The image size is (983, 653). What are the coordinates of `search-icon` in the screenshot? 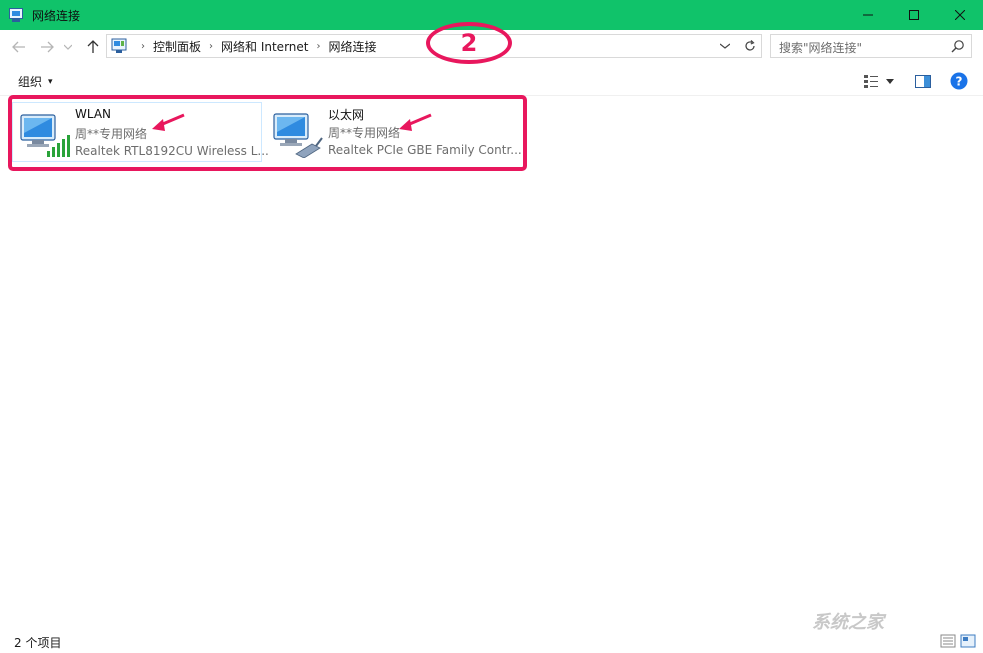 It's located at (958, 46).